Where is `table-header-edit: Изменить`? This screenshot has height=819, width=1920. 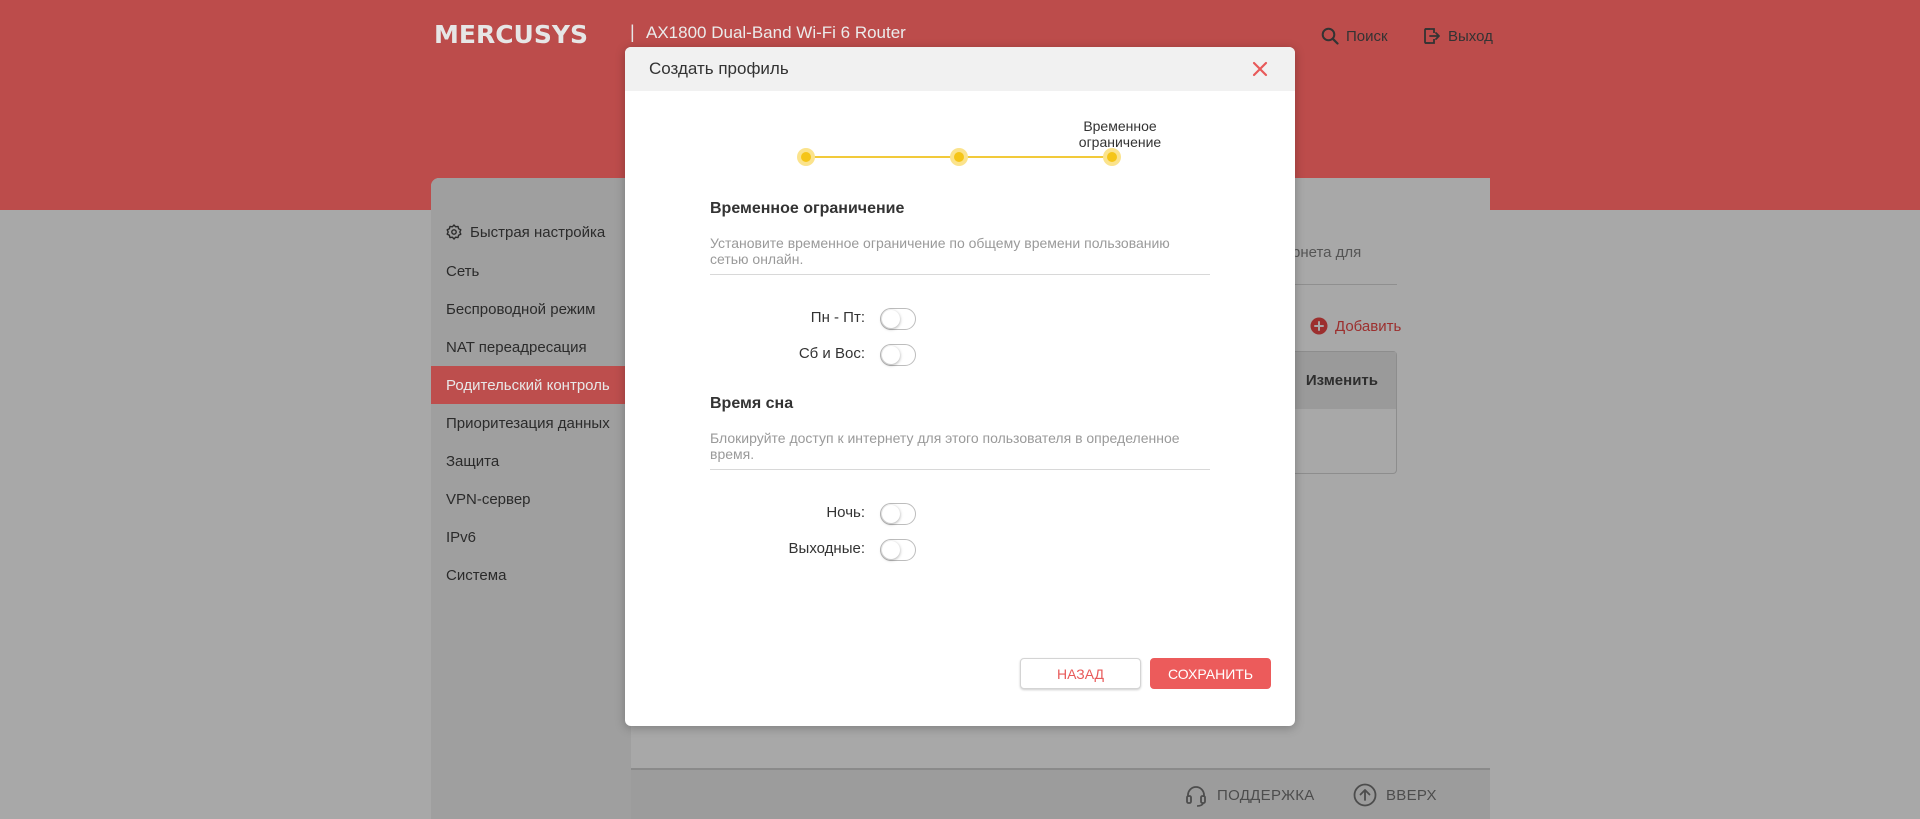
table-header-edit: Изменить is located at coordinates (1341, 380).